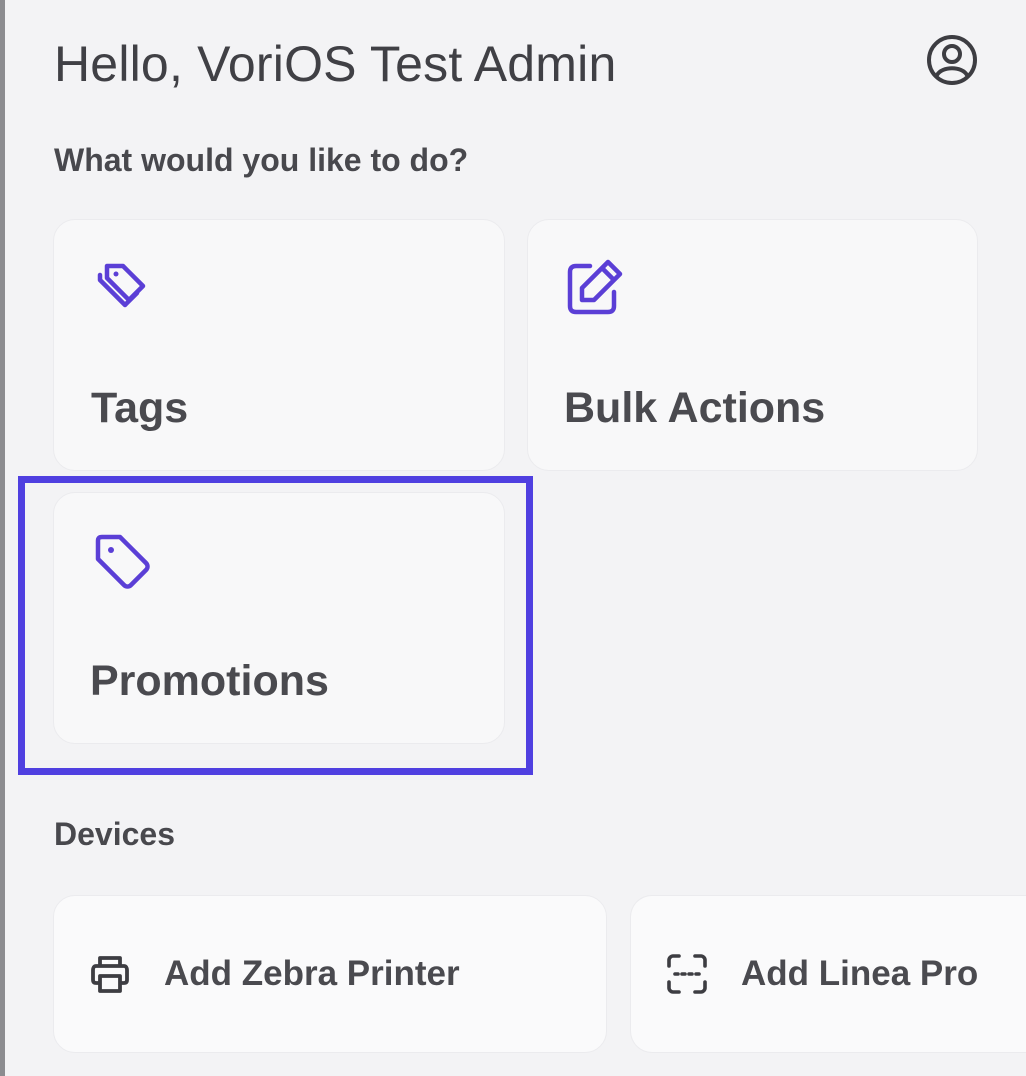 The image size is (1026, 1076). What do you see at coordinates (209, 681) in the screenshot?
I see `promotions-card-label: Promotions` at bounding box center [209, 681].